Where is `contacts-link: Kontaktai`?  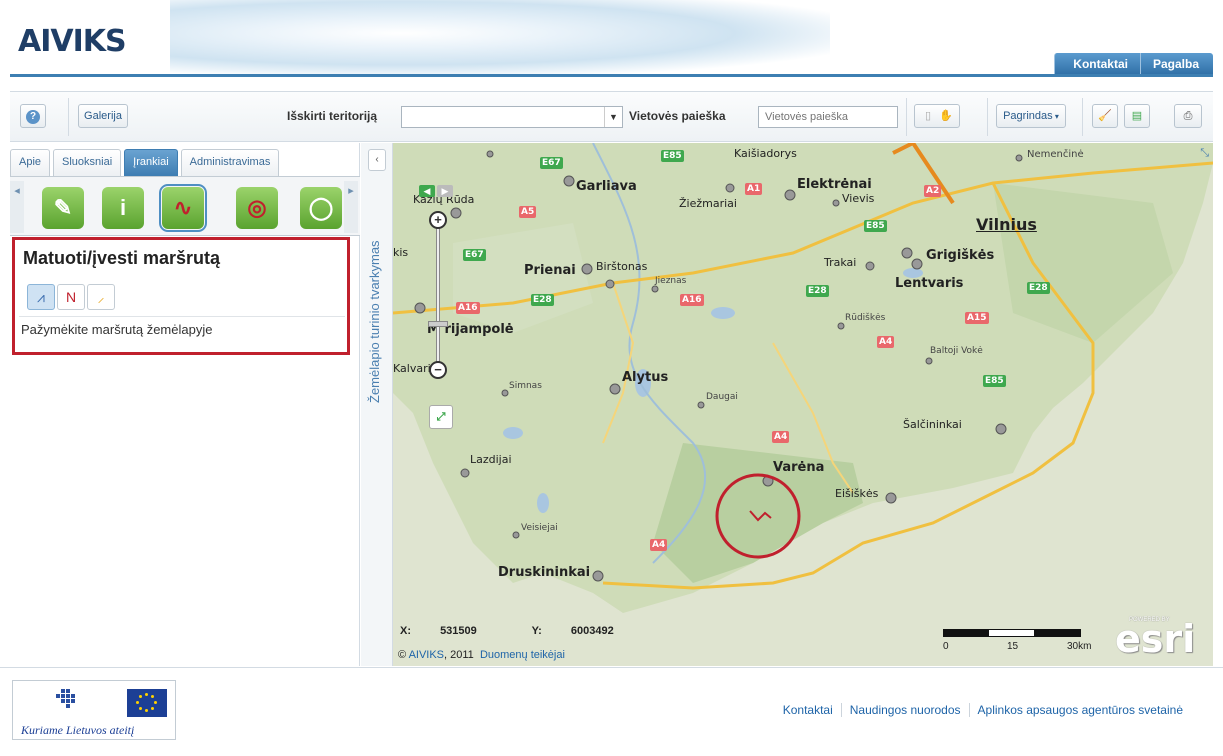 contacts-link: Kontaktai is located at coordinates (1097, 64).